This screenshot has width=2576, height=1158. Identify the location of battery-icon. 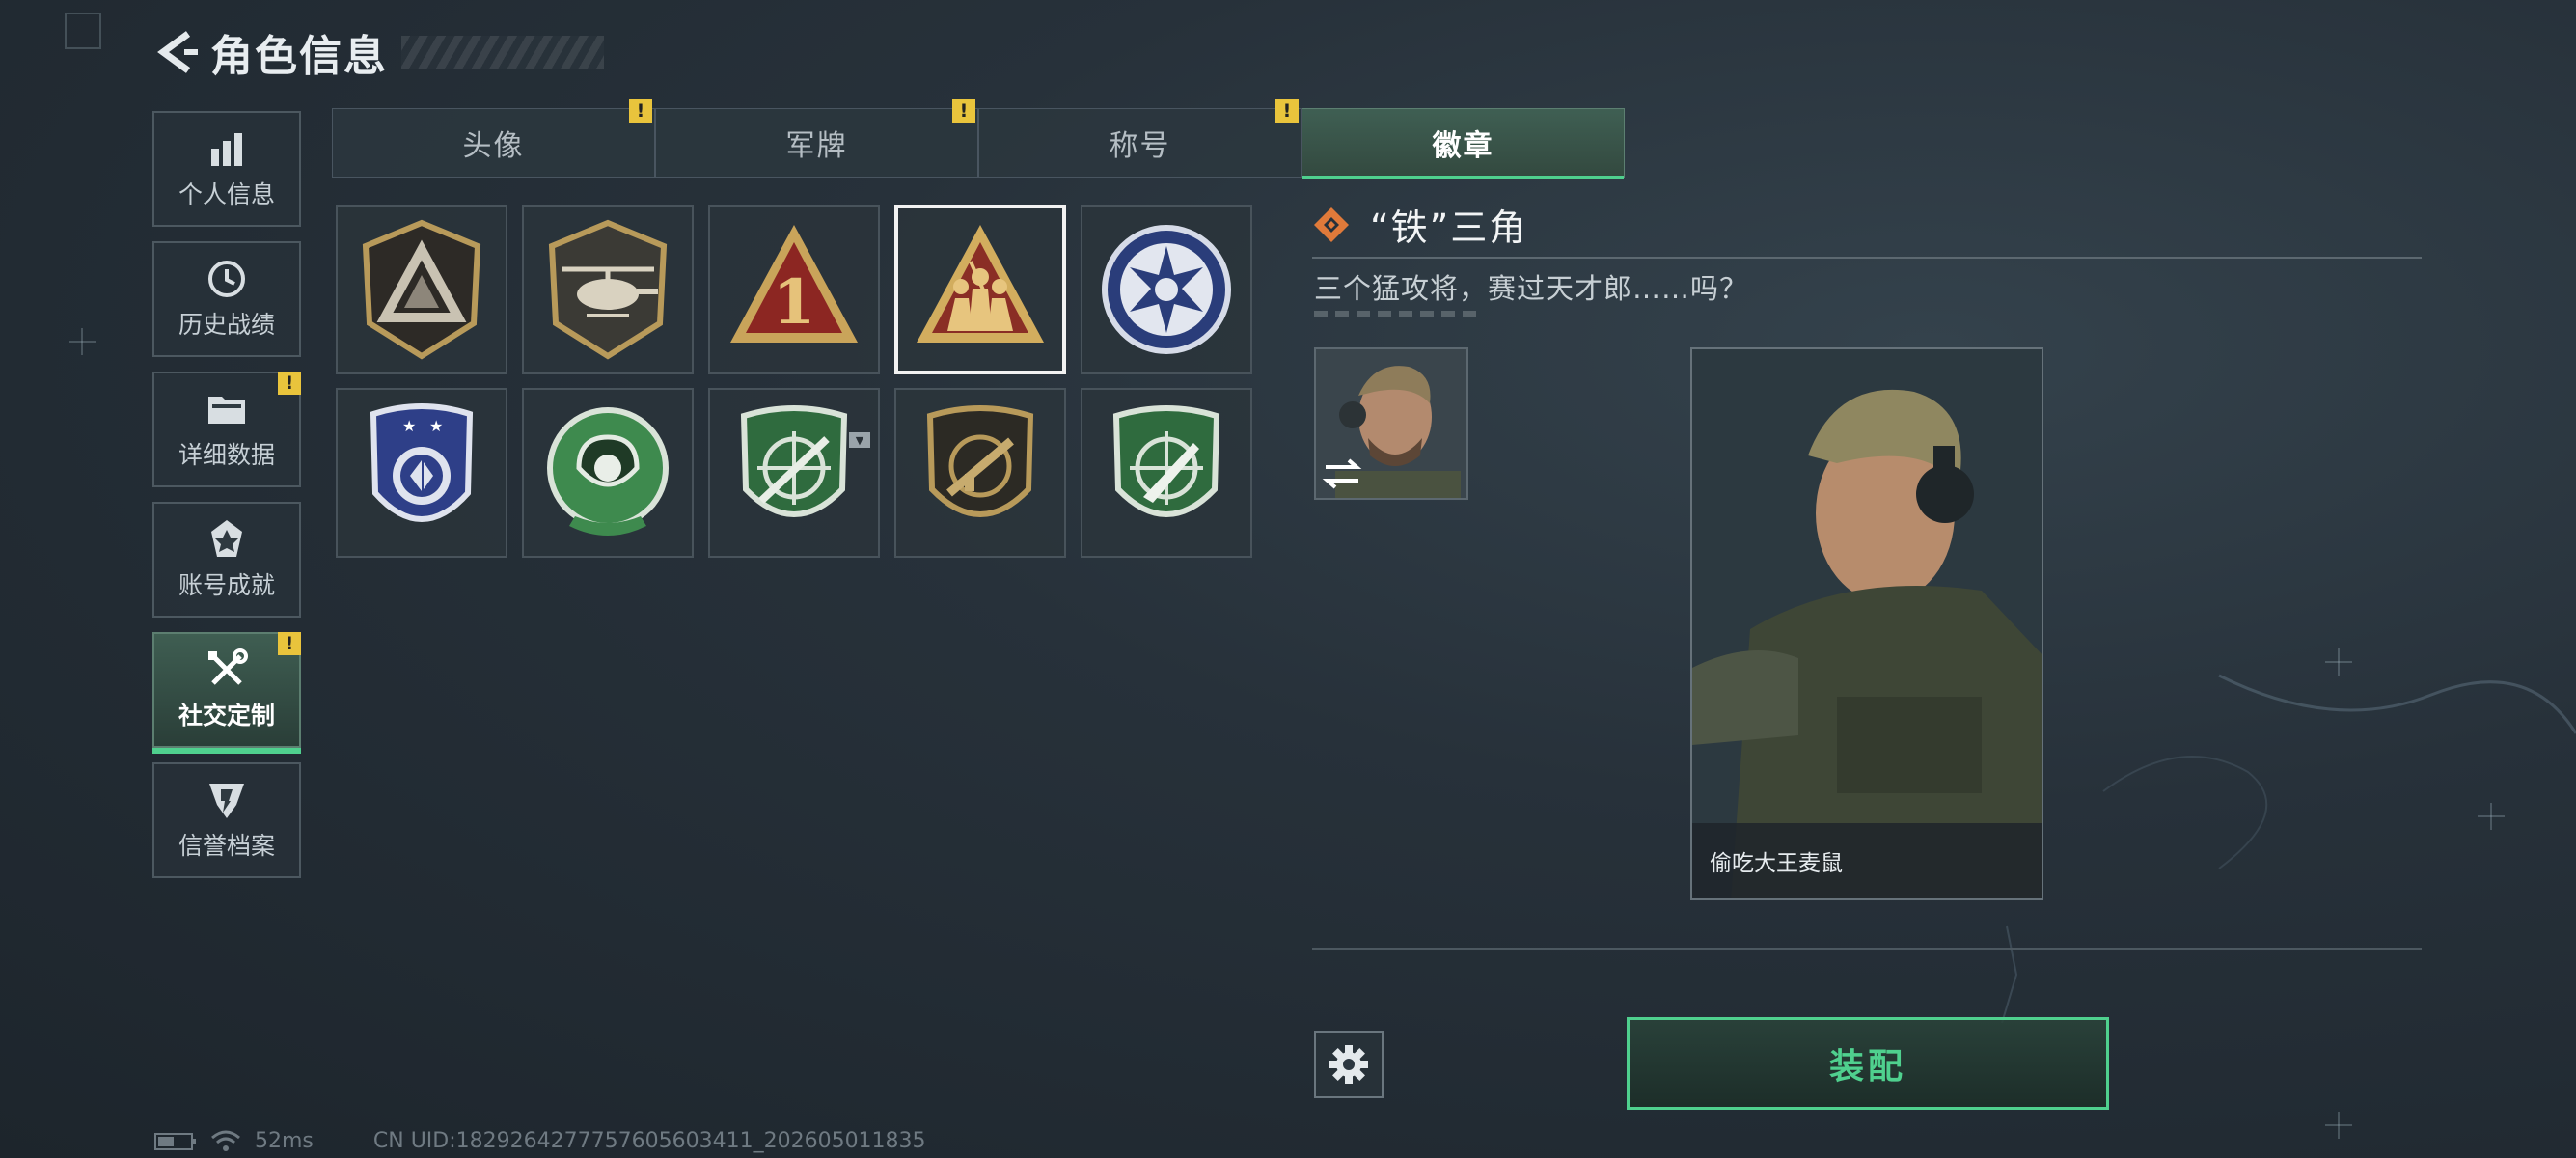
(175, 1141).